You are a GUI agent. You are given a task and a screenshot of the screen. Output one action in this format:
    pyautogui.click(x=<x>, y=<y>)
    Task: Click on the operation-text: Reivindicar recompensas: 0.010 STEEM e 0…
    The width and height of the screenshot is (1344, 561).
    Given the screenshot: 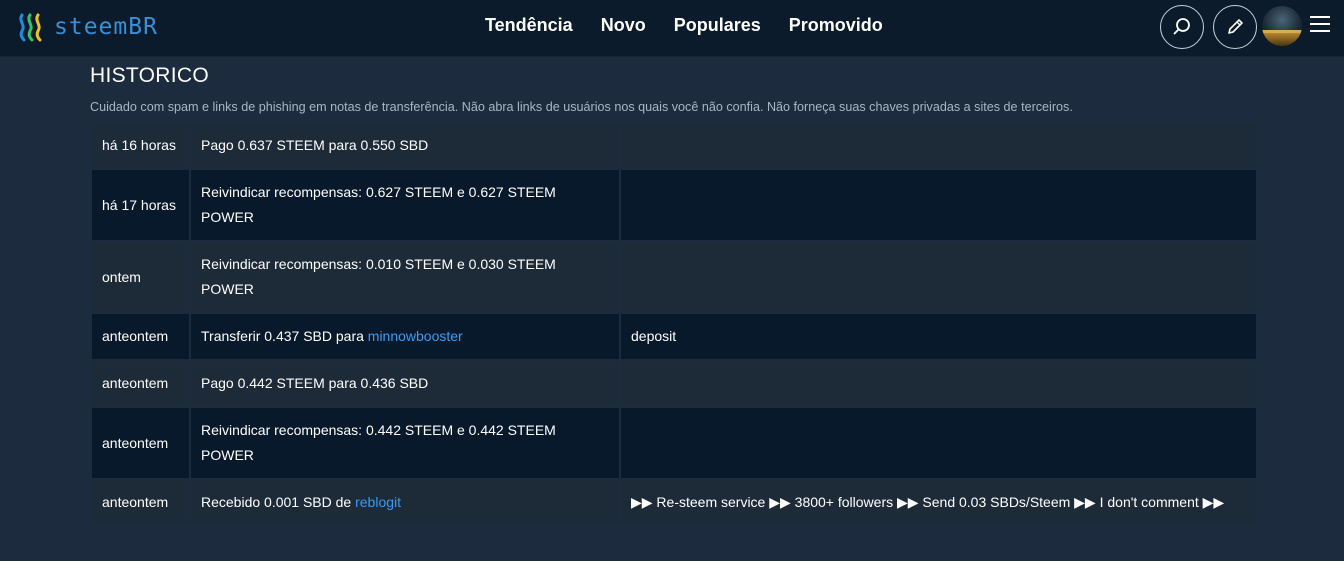 What is the action you would take?
    pyautogui.click(x=378, y=276)
    